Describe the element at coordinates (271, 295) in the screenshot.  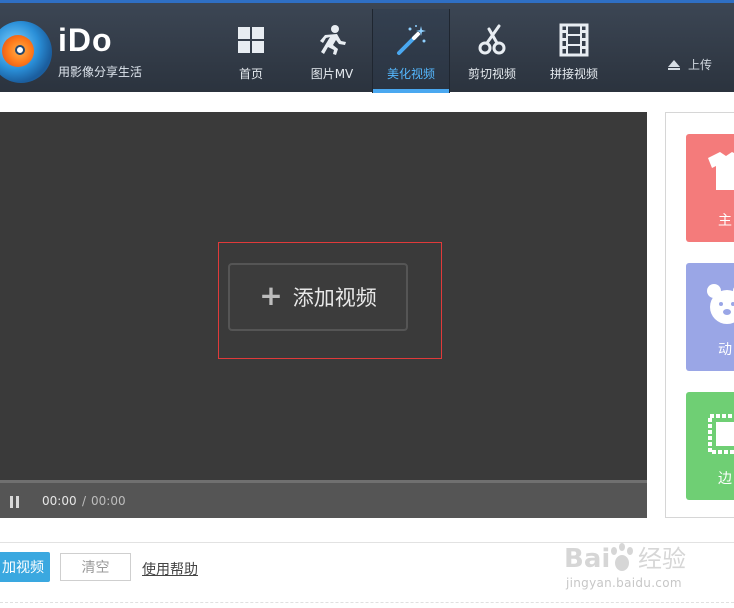
I see `plus-icon: +` at that location.